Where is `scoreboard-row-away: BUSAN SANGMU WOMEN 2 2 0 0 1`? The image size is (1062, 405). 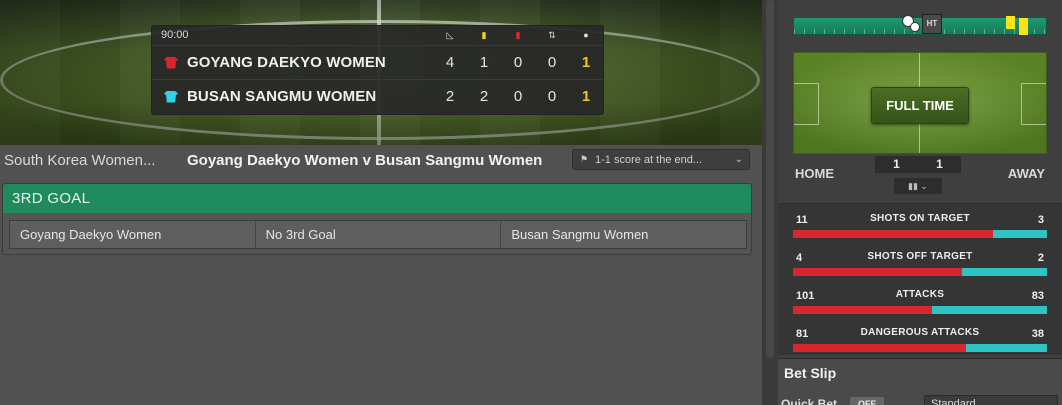 scoreboard-row-away: BUSAN SANGMU WOMEN 2 2 0 0 1 is located at coordinates (377, 96).